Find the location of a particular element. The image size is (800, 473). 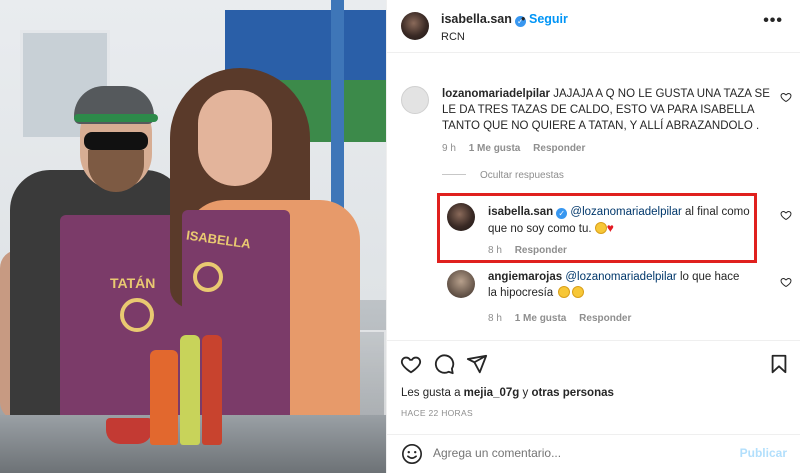

woman-head is located at coordinates (235, 138).